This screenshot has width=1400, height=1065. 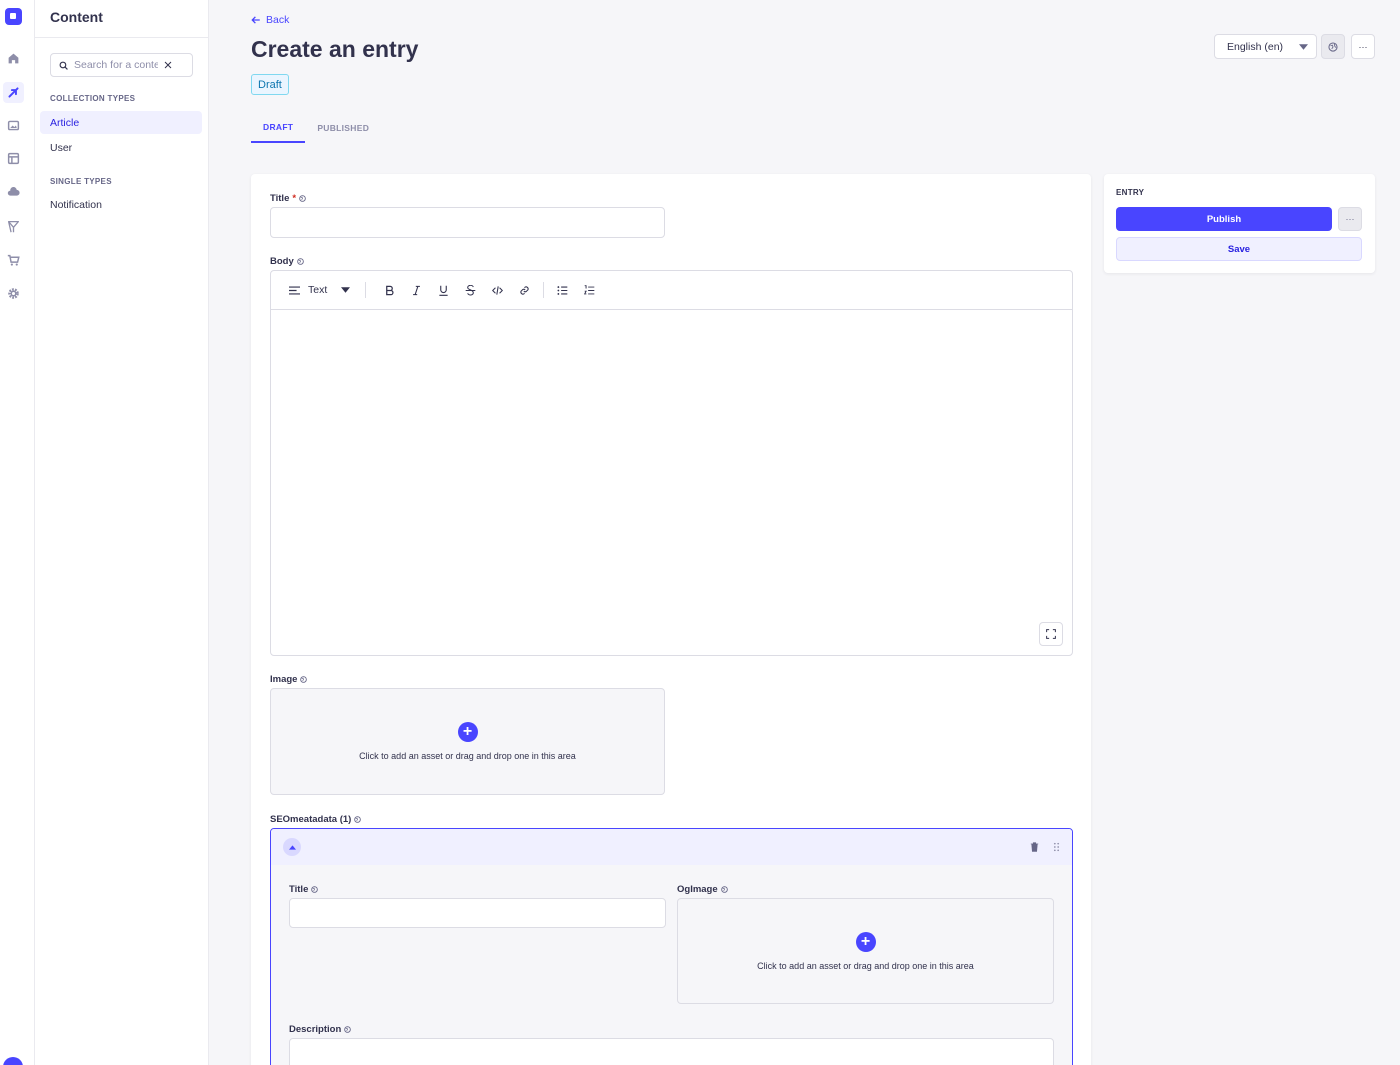 I want to click on code-button, so click(x=497, y=290).